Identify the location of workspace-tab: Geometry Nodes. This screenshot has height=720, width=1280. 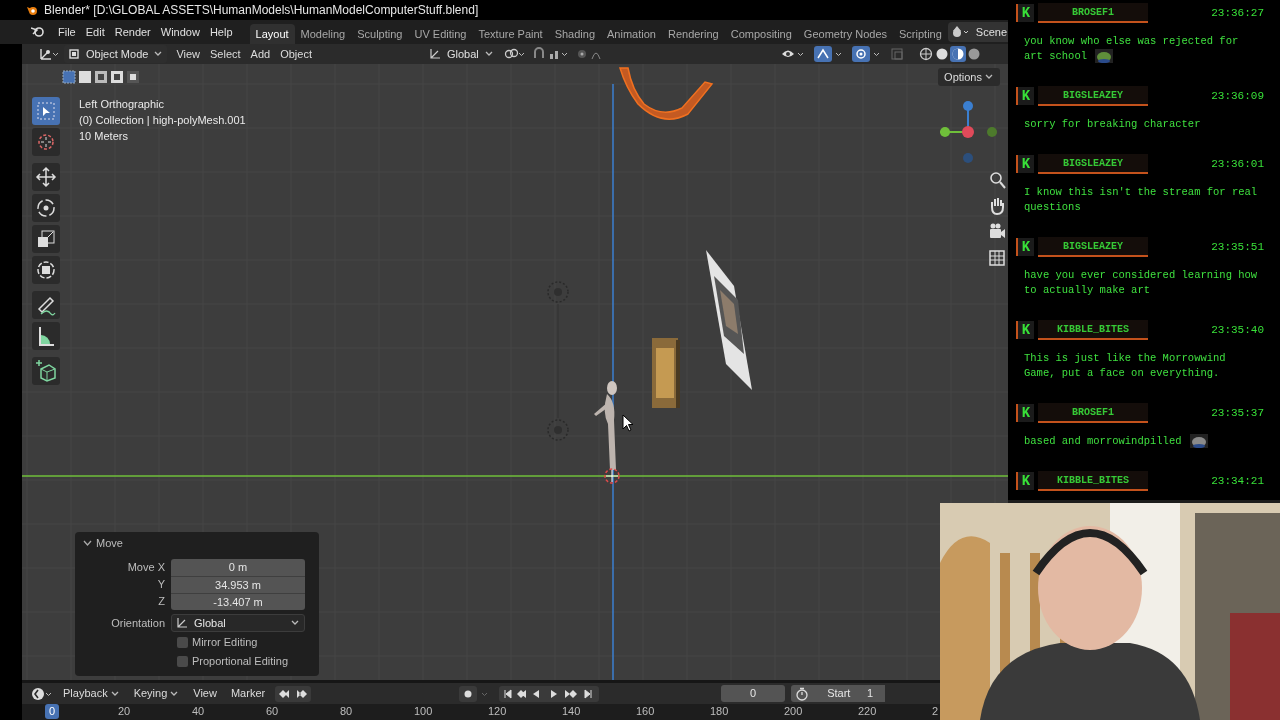
(845, 34).